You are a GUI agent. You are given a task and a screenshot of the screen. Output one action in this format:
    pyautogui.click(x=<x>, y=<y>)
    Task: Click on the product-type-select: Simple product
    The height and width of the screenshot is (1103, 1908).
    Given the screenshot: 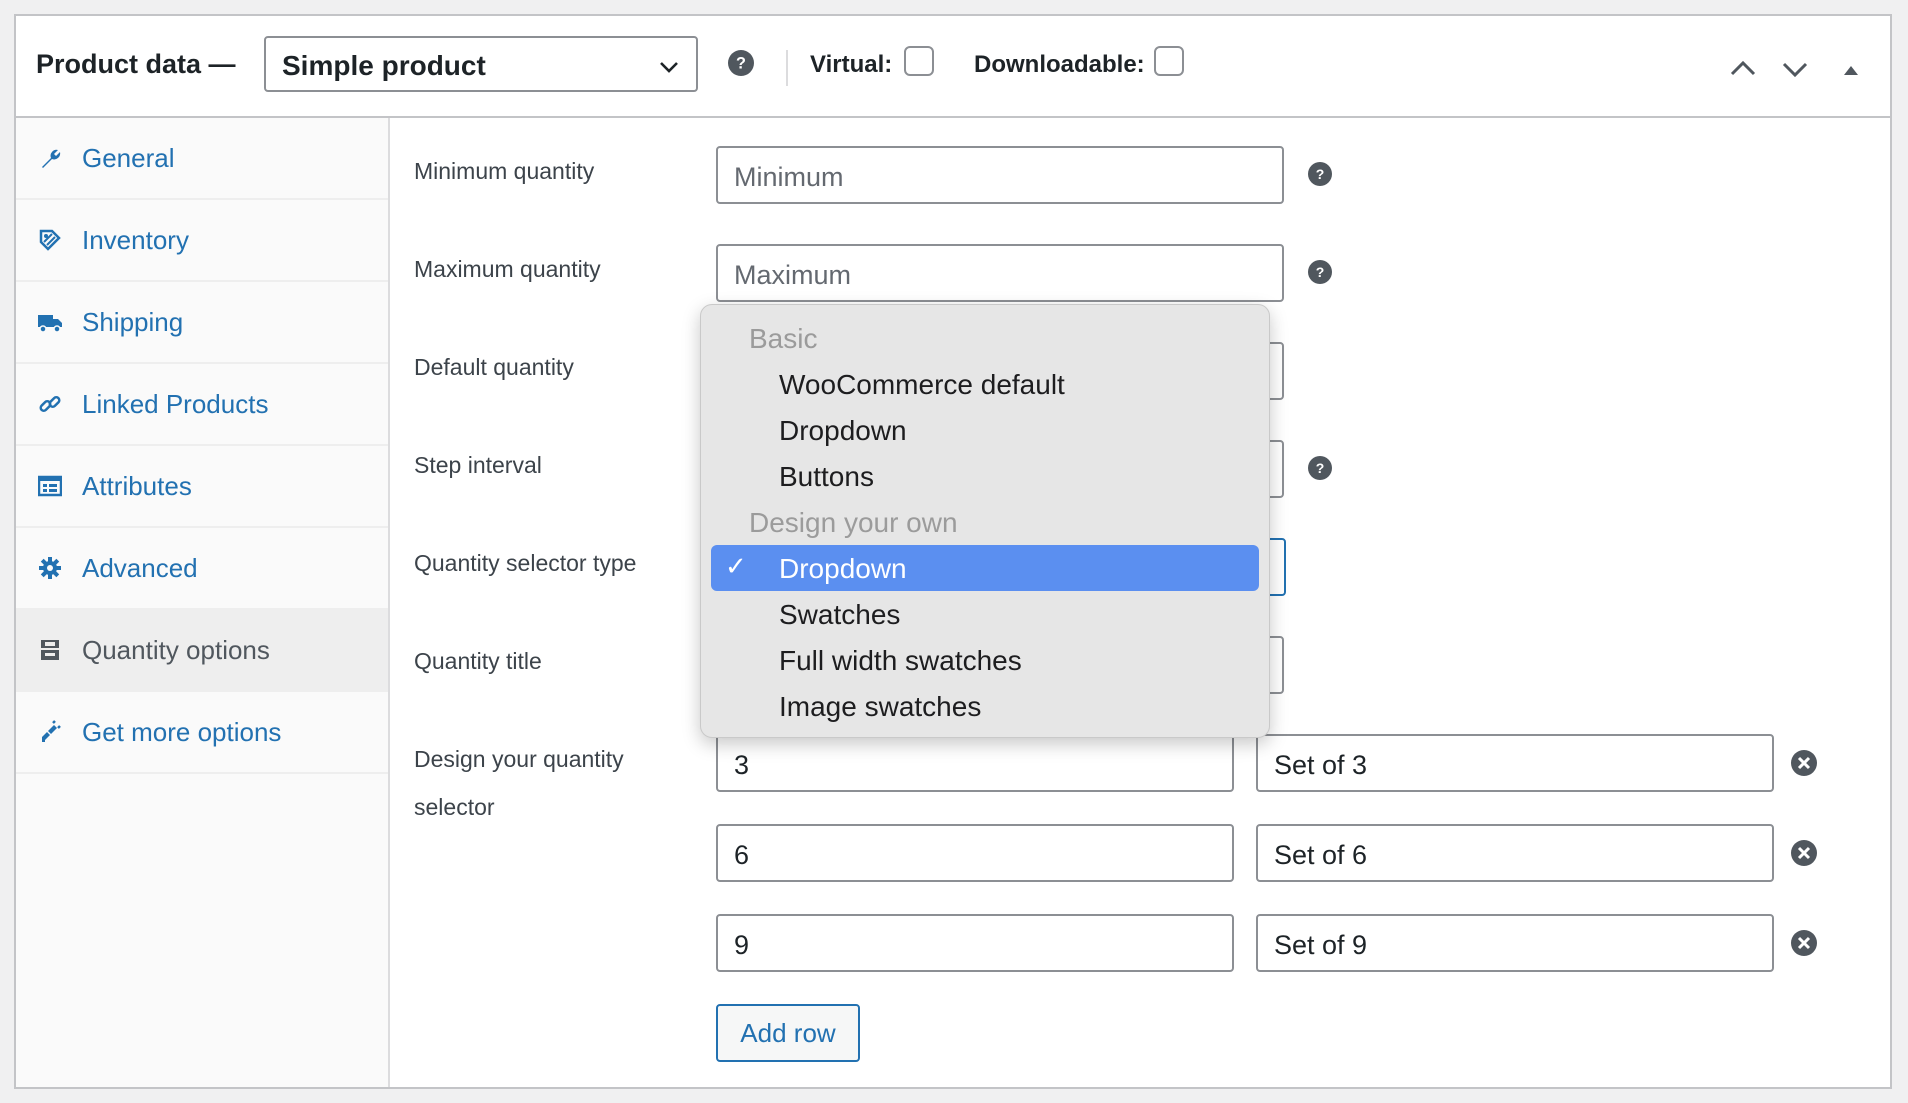 What is the action you would take?
    pyautogui.click(x=481, y=64)
    